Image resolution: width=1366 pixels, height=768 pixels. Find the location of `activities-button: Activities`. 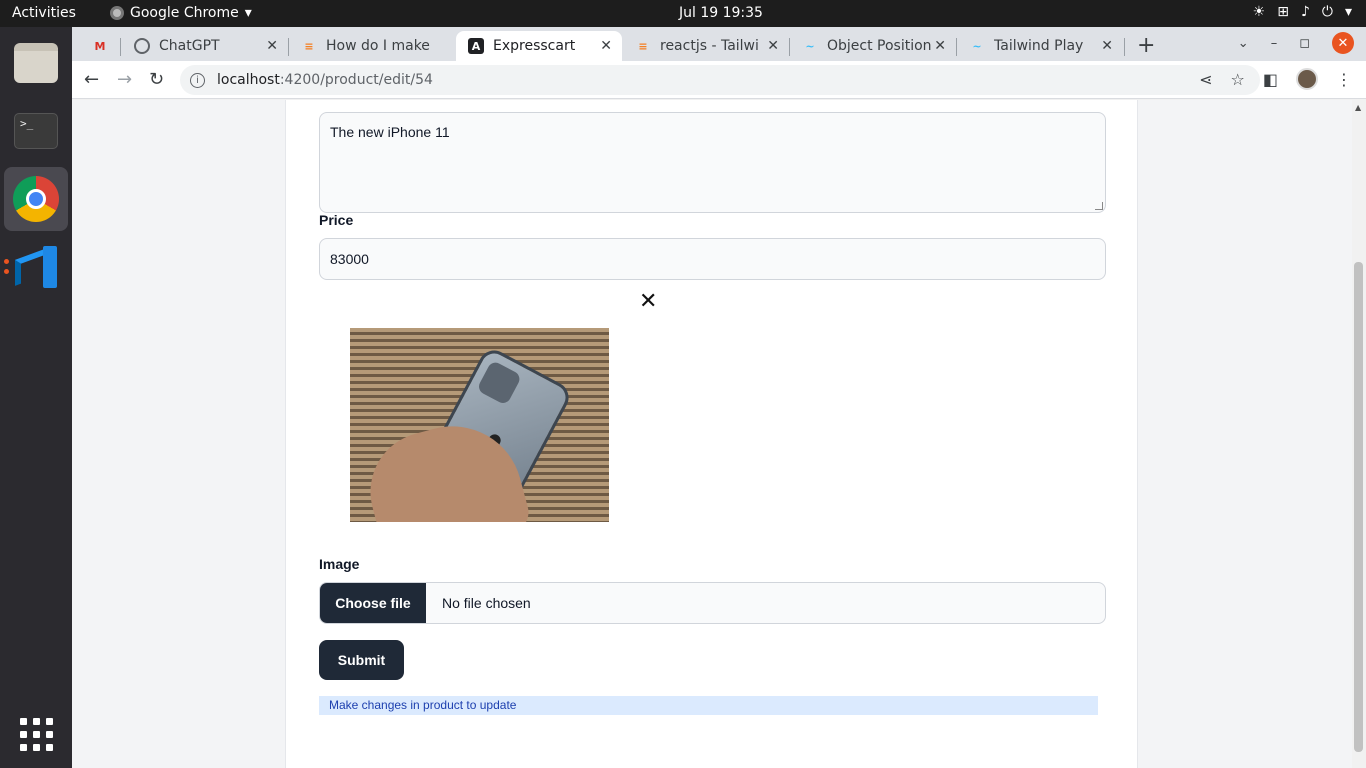

activities-button: Activities is located at coordinates (44, 13).